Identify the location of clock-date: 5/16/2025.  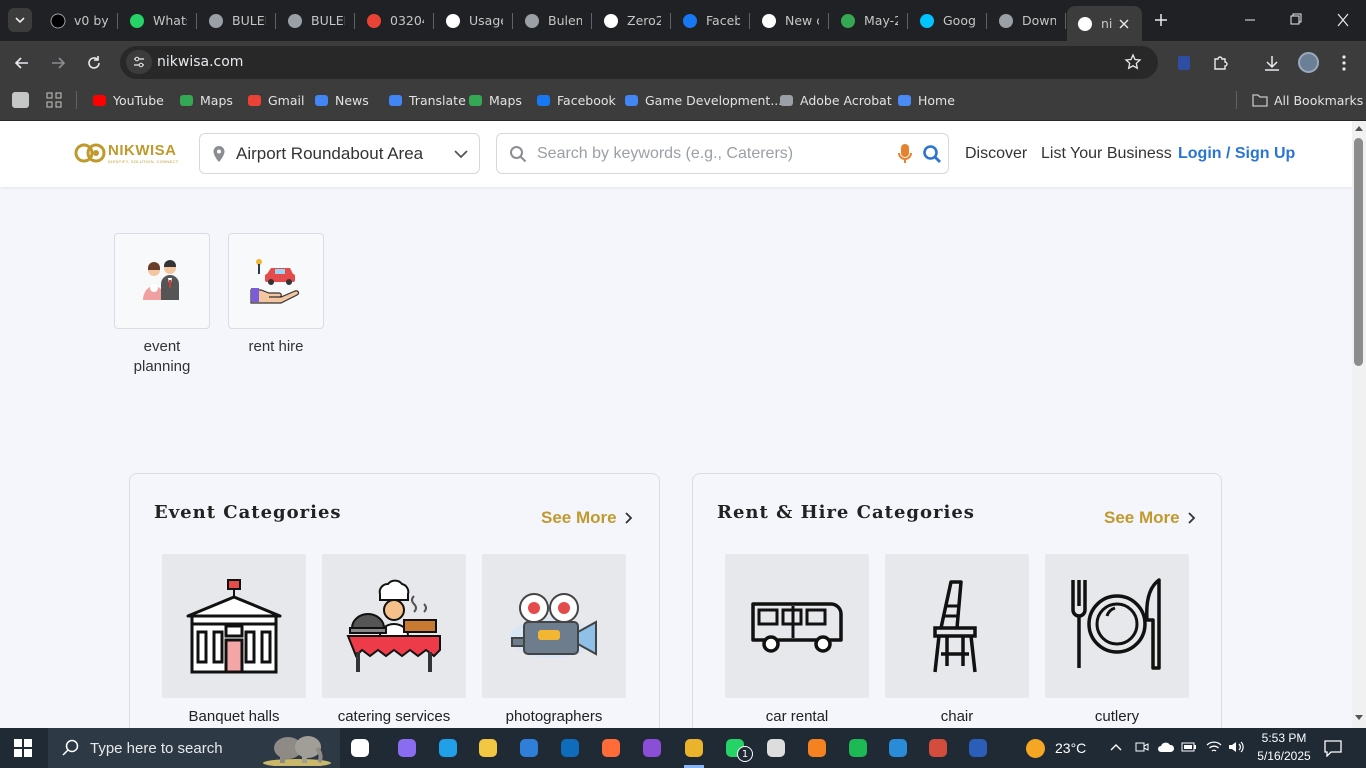
(1284, 756).